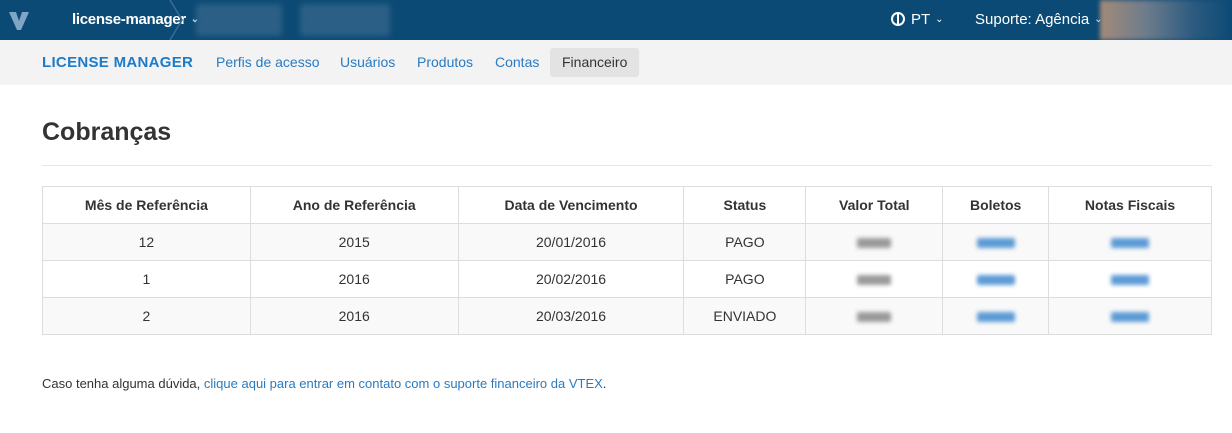 The width and height of the screenshot is (1232, 433). I want to click on support-label: Suporte:, so click(1003, 19).